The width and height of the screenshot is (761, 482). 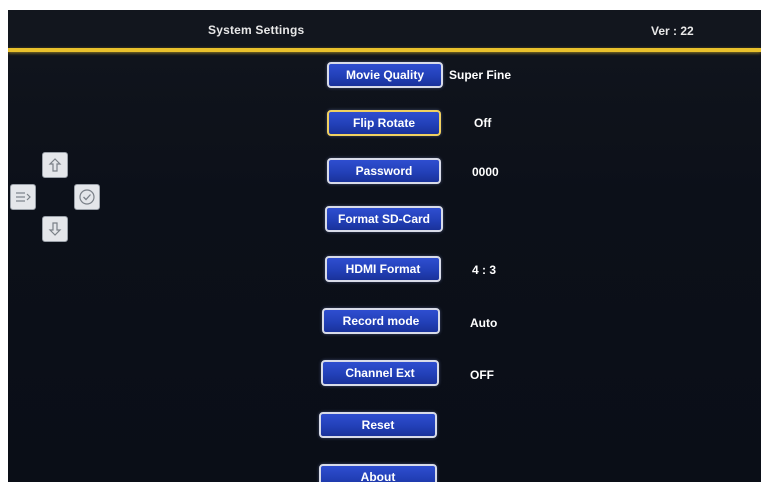 I want to click on nav-up-key, so click(x=55, y=165).